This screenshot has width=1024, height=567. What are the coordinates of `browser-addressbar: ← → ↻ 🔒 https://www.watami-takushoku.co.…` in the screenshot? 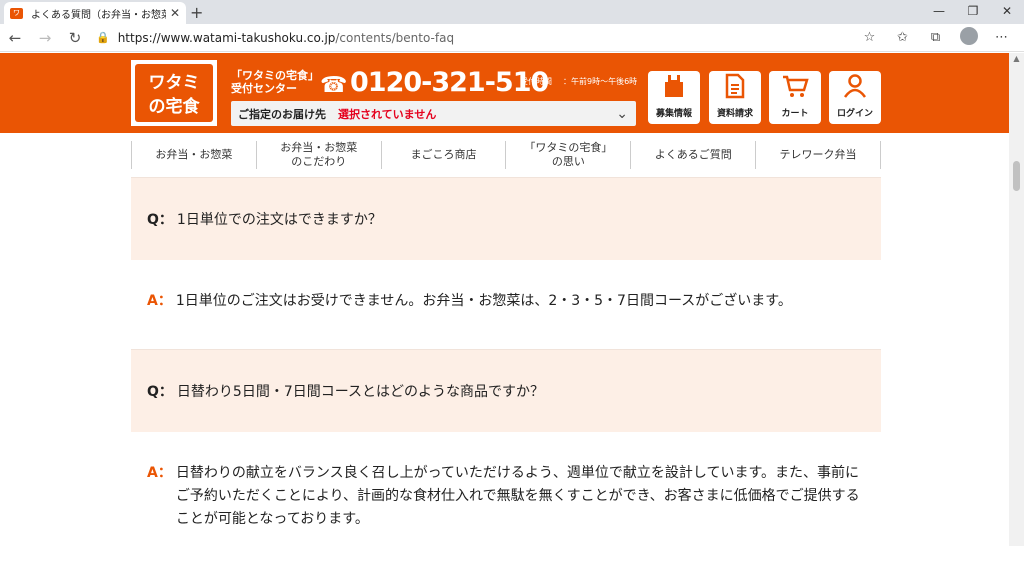 It's located at (512, 38).